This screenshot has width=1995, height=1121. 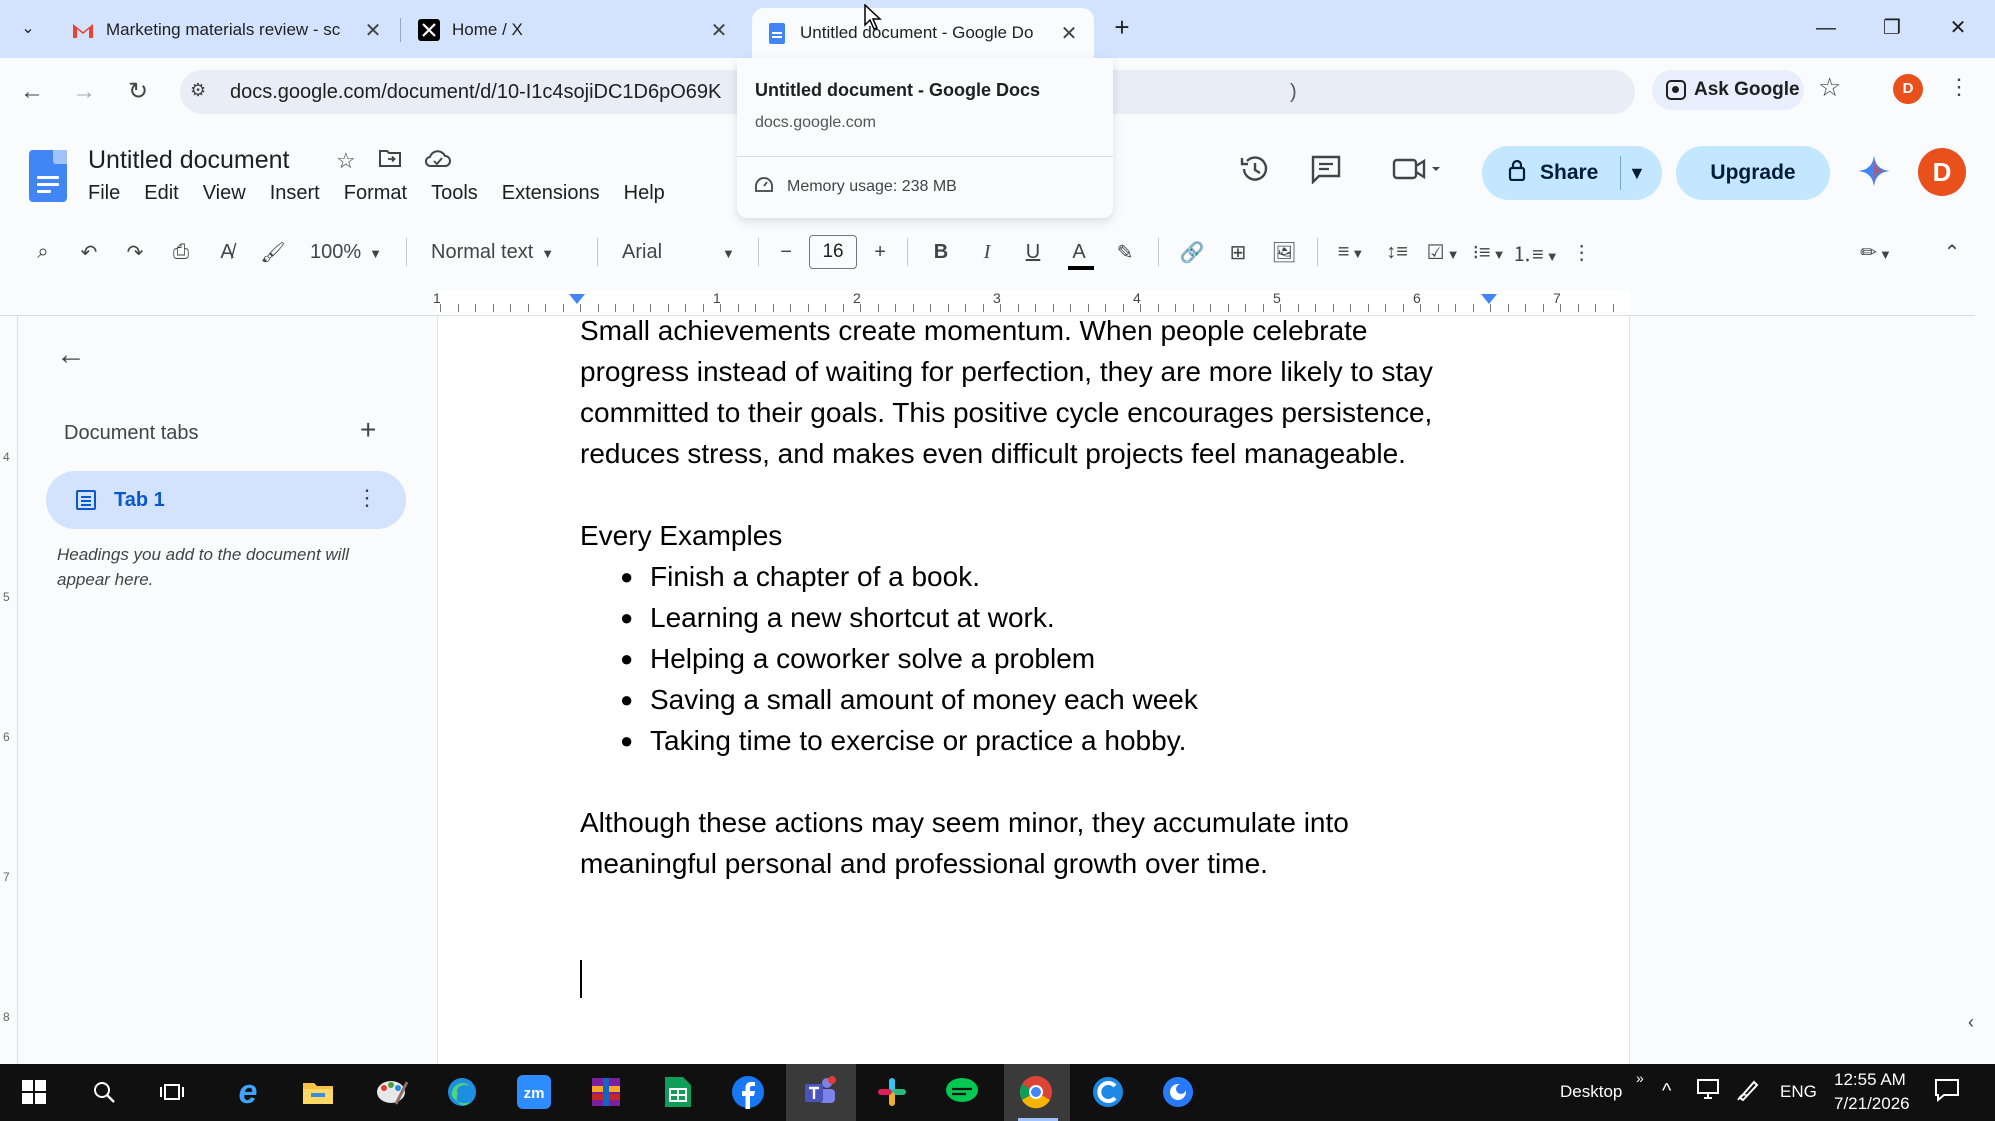 What do you see at coordinates (381, 193) in the screenshot?
I see `menu-format: Format` at bounding box center [381, 193].